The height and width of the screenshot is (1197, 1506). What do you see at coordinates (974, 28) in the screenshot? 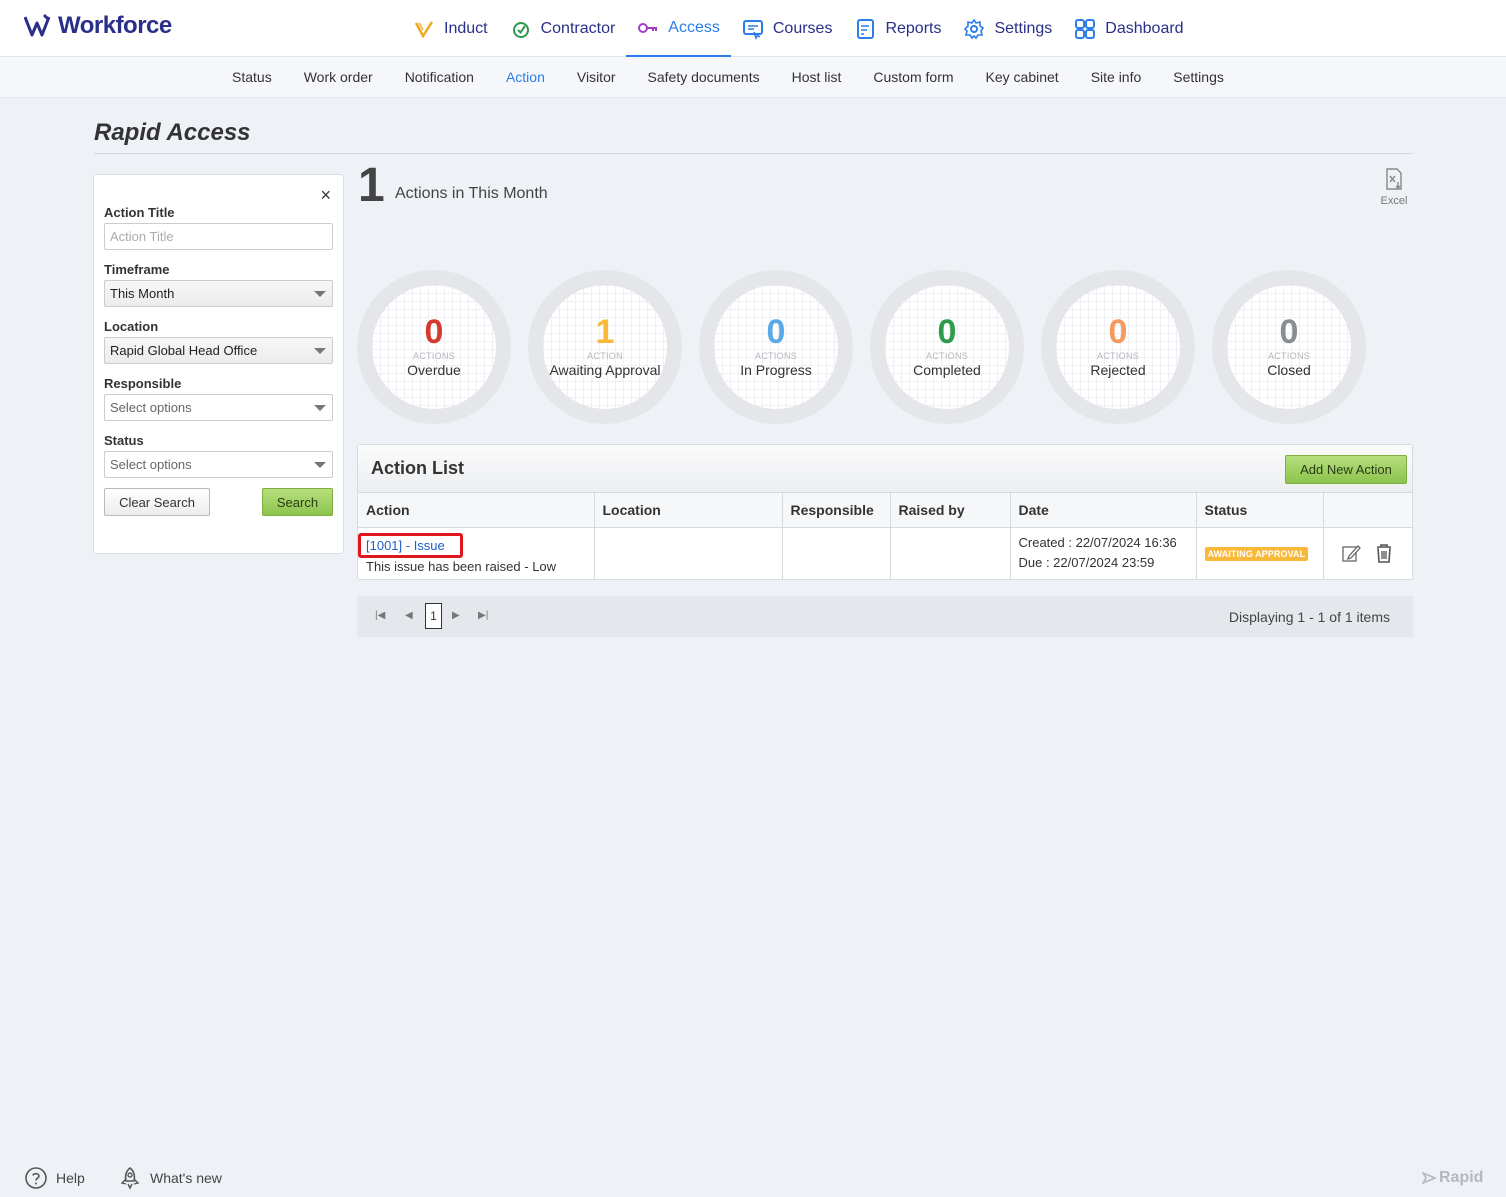
I see `gear-icon` at bounding box center [974, 28].